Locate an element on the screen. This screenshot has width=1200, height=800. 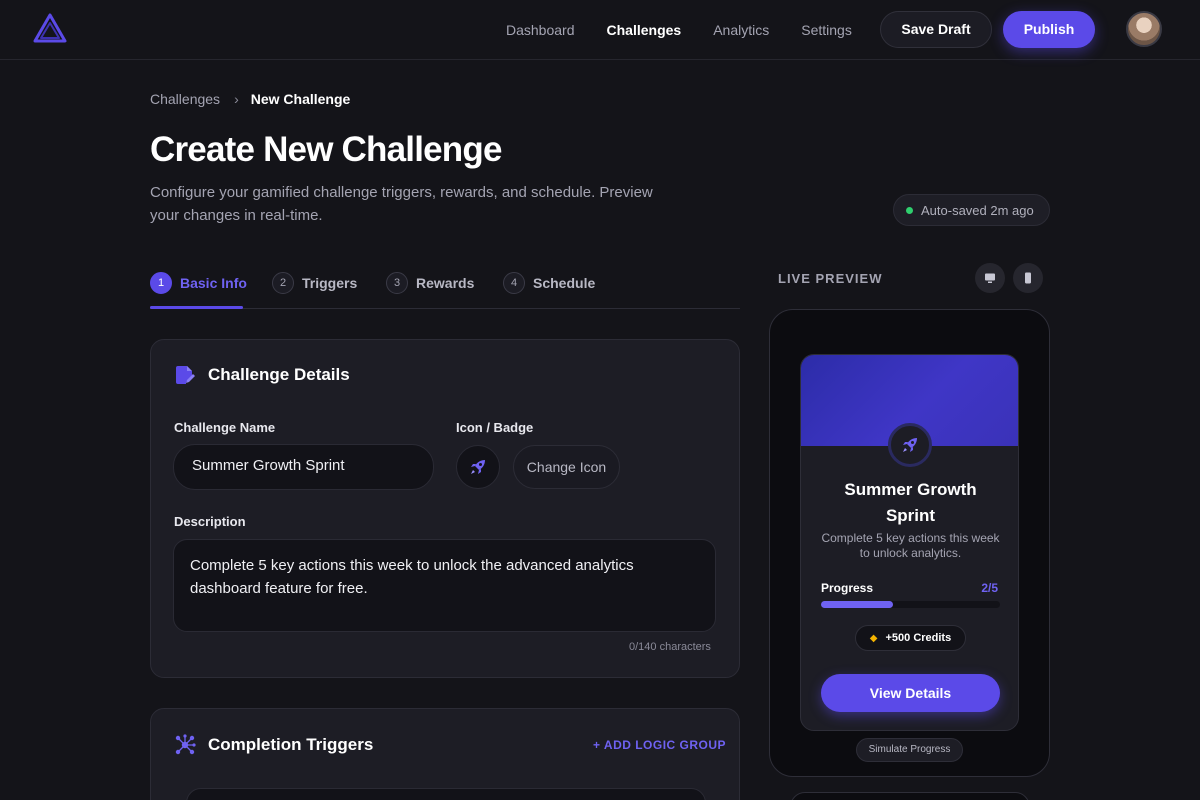
view-details-button: View Details is located at coordinates (910, 693).